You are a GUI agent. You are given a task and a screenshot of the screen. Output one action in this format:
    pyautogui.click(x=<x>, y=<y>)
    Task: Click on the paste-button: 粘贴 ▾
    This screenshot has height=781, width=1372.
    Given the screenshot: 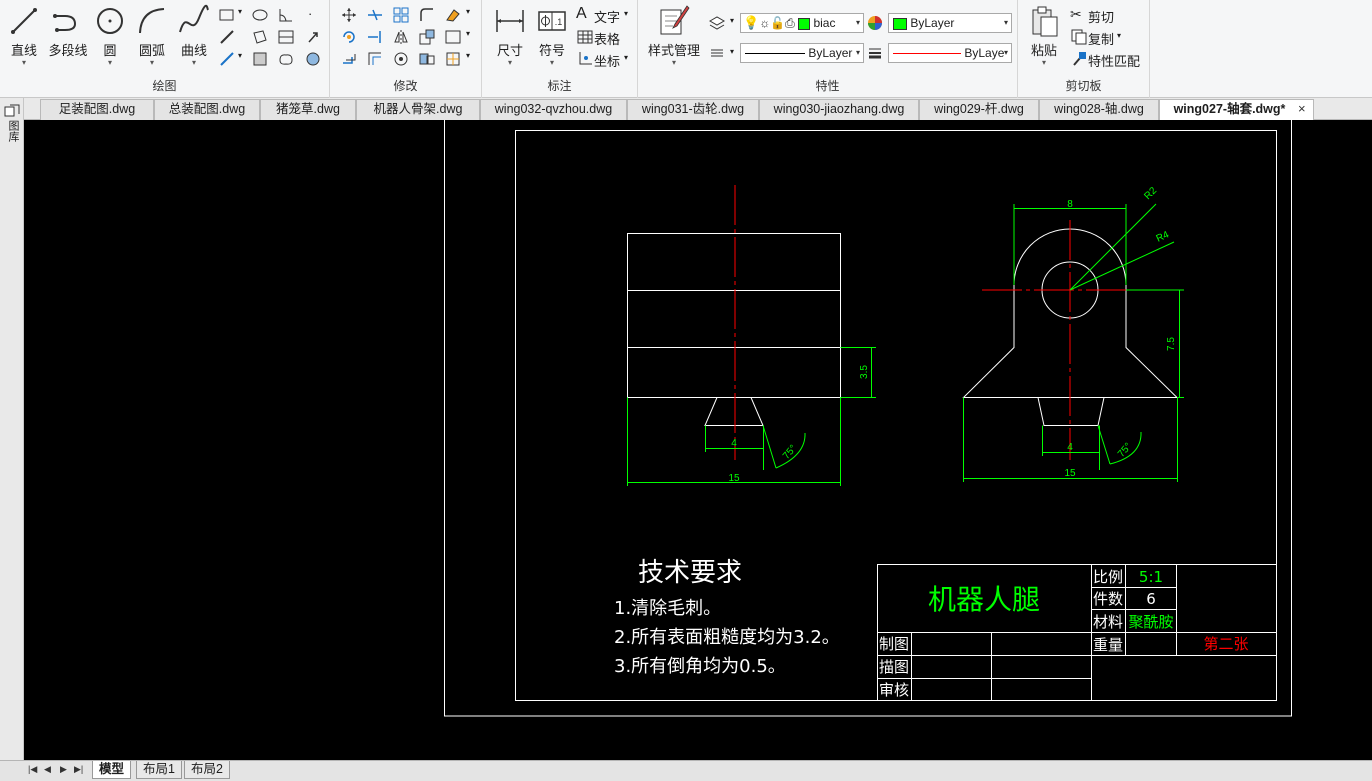 What is the action you would take?
    pyautogui.click(x=1044, y=37)
    